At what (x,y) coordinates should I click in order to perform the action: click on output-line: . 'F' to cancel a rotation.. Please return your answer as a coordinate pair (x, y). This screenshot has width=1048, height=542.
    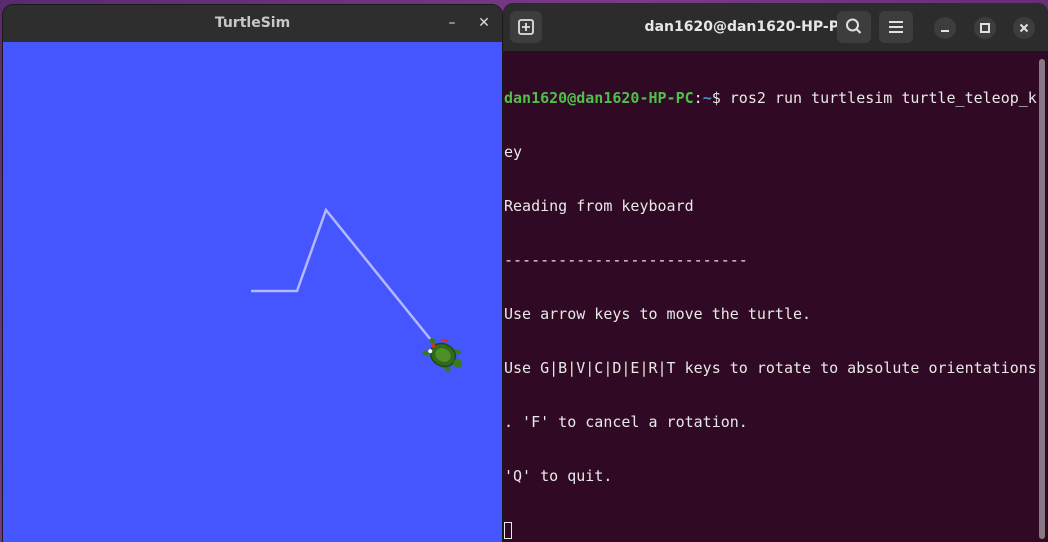
    Looking at the image, I should click on (626, 422).